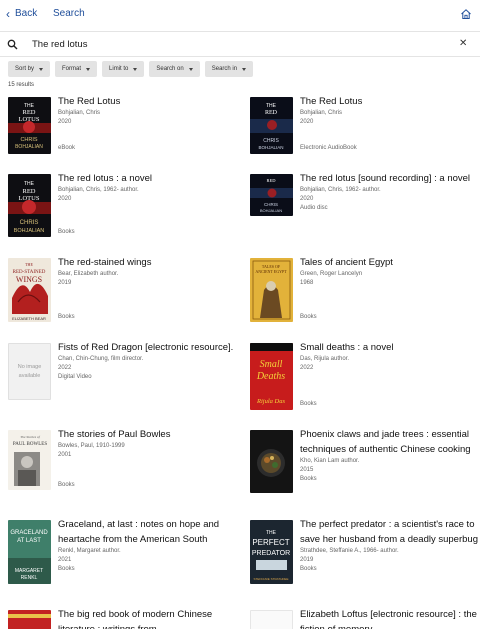  What do you see at coordinates (271, 195) in the screenshot?
I see `book-cover: RED CHRIS BOHJALIAN` at bounding box center [271, 195].